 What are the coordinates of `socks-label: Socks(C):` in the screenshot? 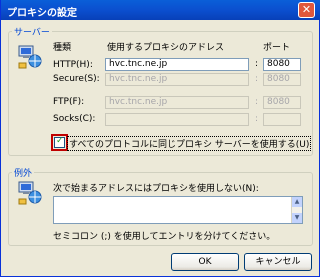 It's located at (74, 119).